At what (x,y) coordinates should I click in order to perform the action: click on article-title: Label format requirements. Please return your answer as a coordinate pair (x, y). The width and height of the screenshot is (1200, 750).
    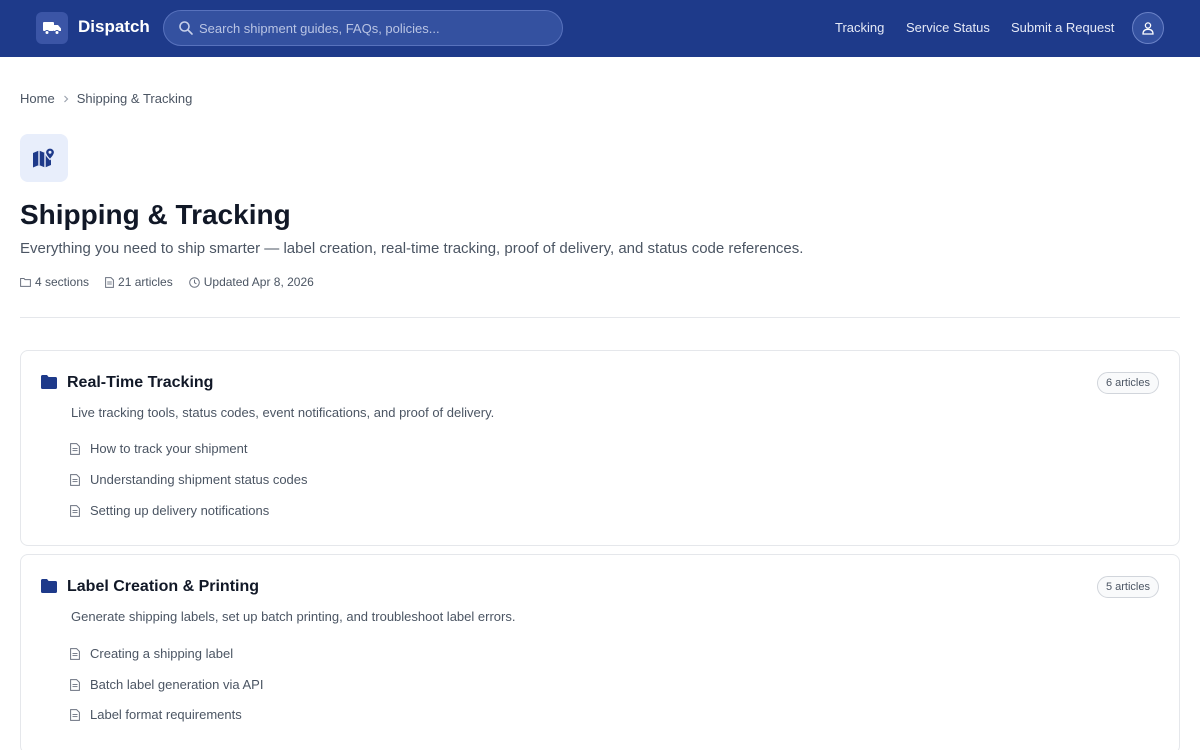
    Looking at the image, I should click on (166, 714).